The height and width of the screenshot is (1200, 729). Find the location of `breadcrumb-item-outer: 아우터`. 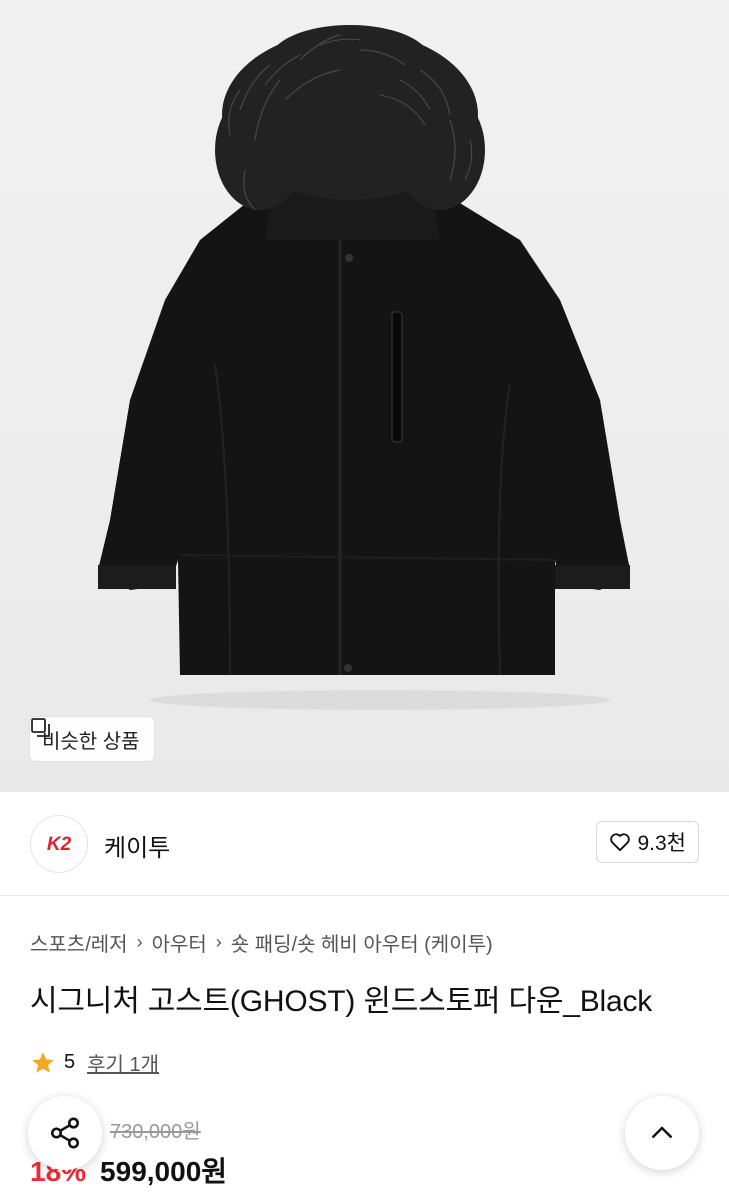

breadcrumb-item-outer: 아우터 is located at coordinates (179, 942).